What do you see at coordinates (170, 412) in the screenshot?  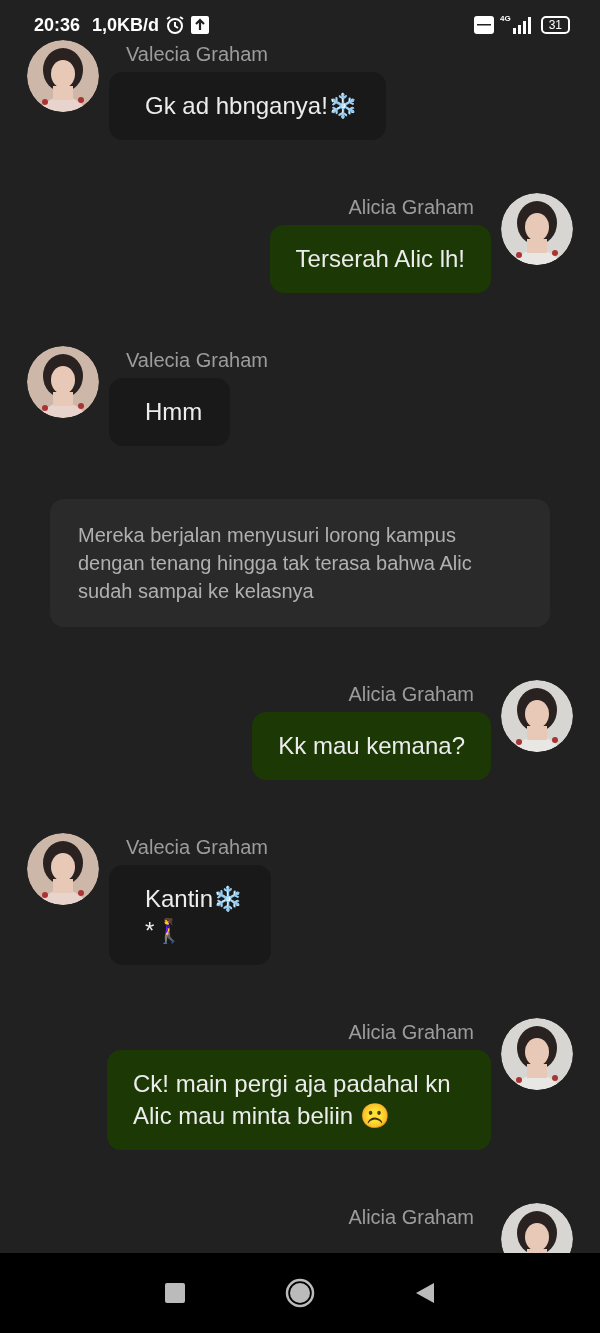 I see `message-bubble: Hmm` at bounding box center [170, 412].